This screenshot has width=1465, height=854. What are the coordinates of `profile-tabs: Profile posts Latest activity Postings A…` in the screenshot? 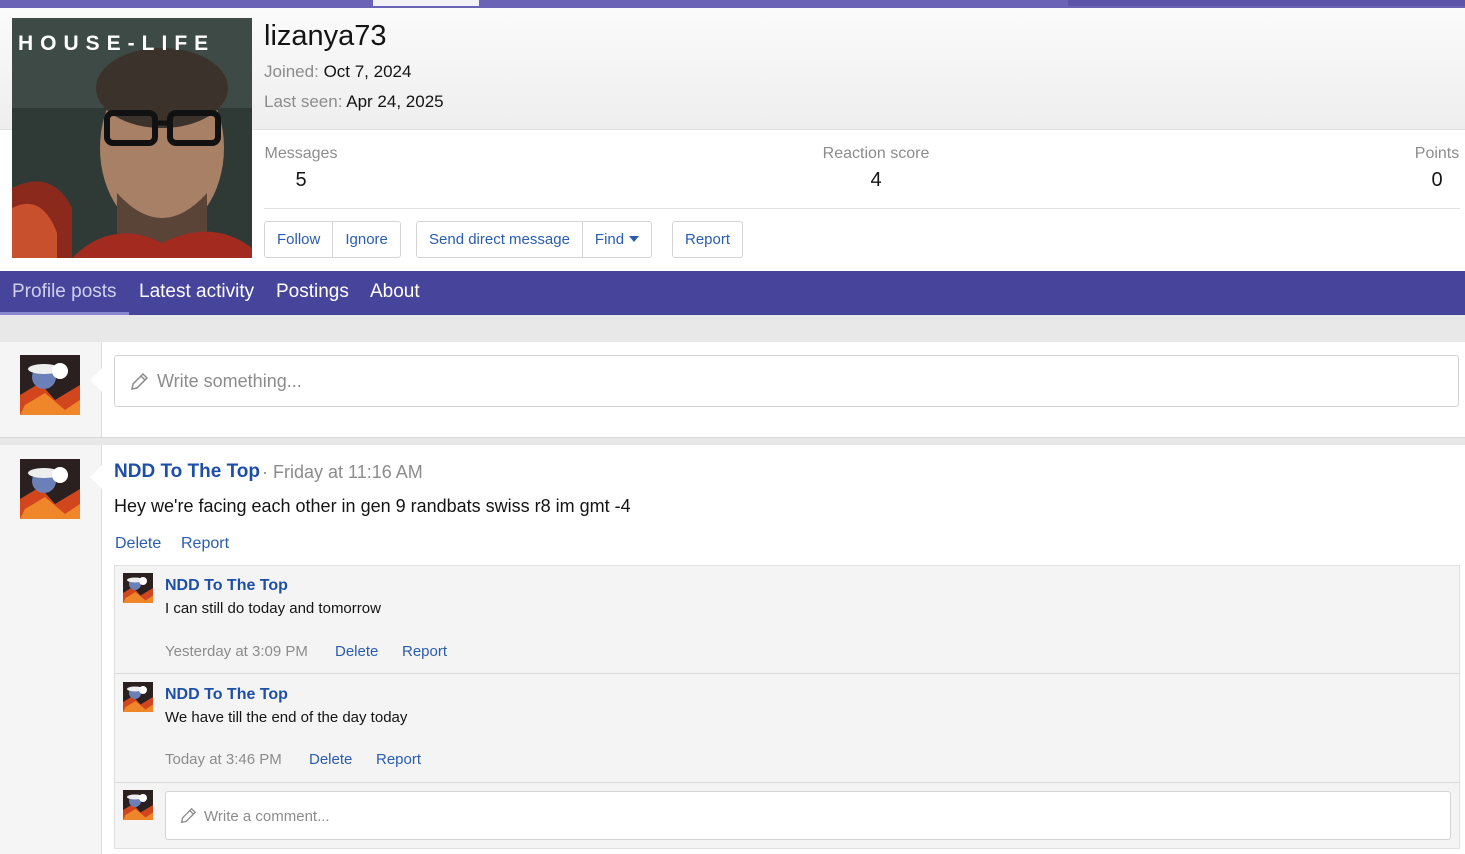 It's located at (732, 293).